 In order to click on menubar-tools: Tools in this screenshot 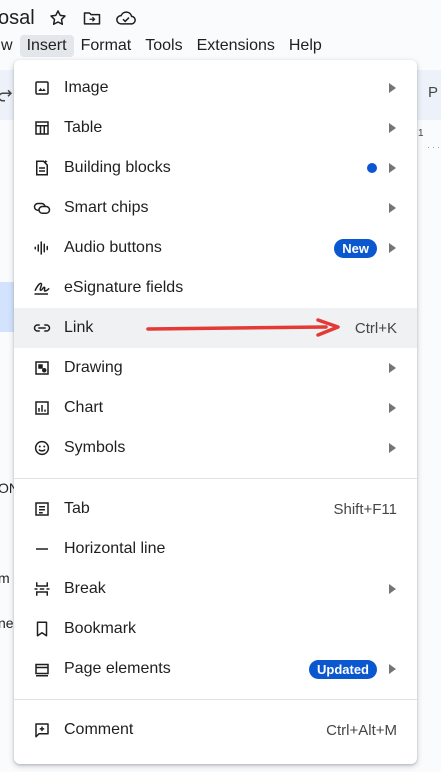, I will do `click(163, 46)`.